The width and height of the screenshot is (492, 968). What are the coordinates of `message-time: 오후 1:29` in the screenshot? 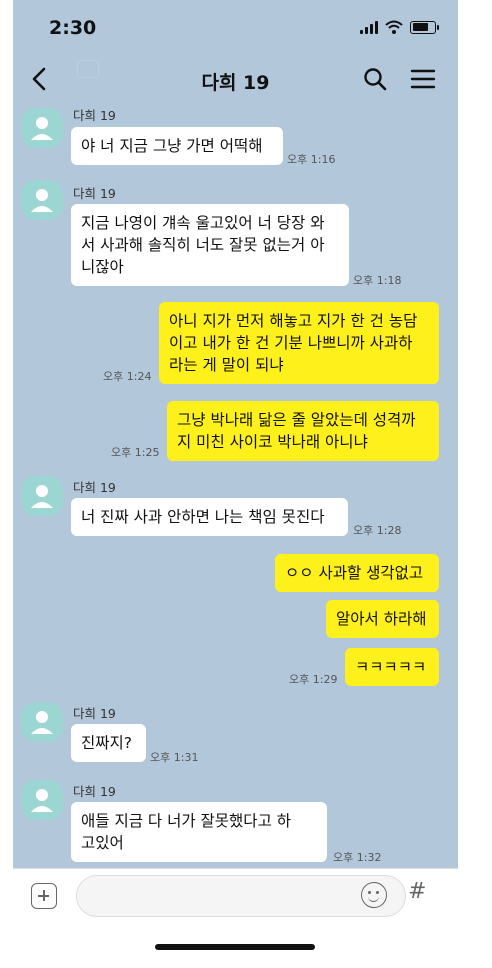 It's located at (313, 679).